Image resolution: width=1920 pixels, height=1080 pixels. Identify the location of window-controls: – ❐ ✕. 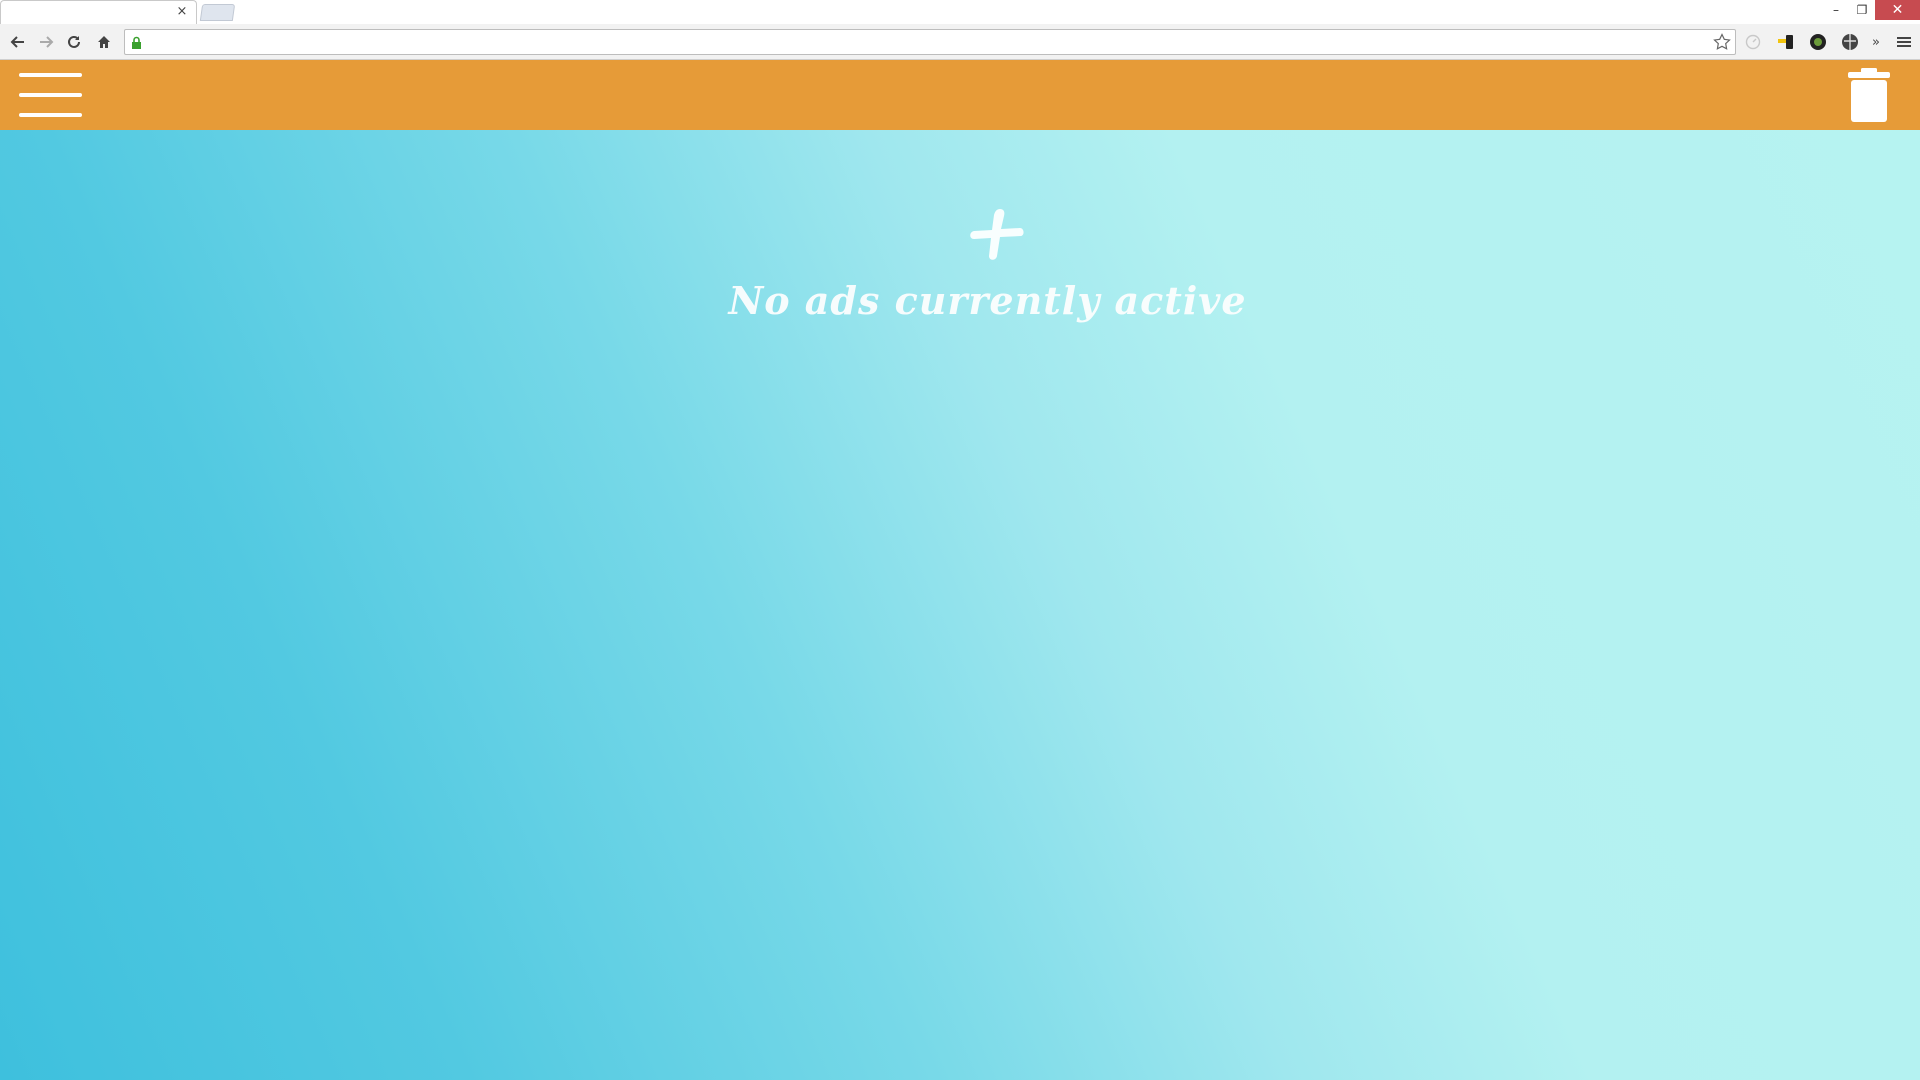
(1871, 10).